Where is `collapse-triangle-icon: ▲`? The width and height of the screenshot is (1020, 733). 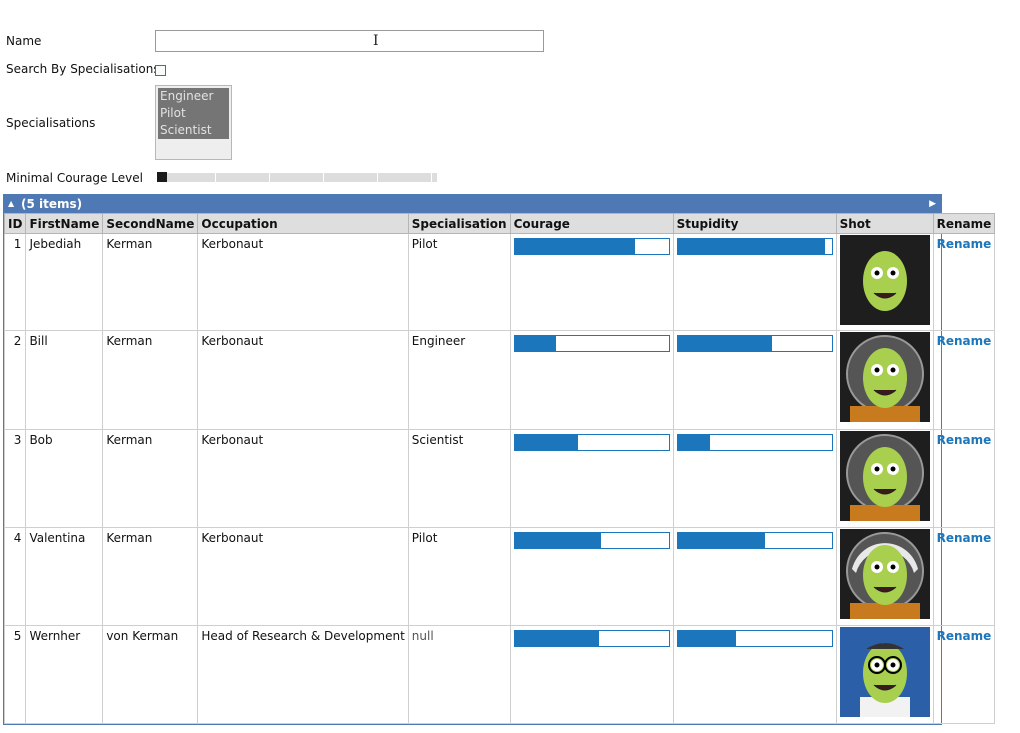 collapse-triangle-icon: ▲ is located at coordinates (11, 204).